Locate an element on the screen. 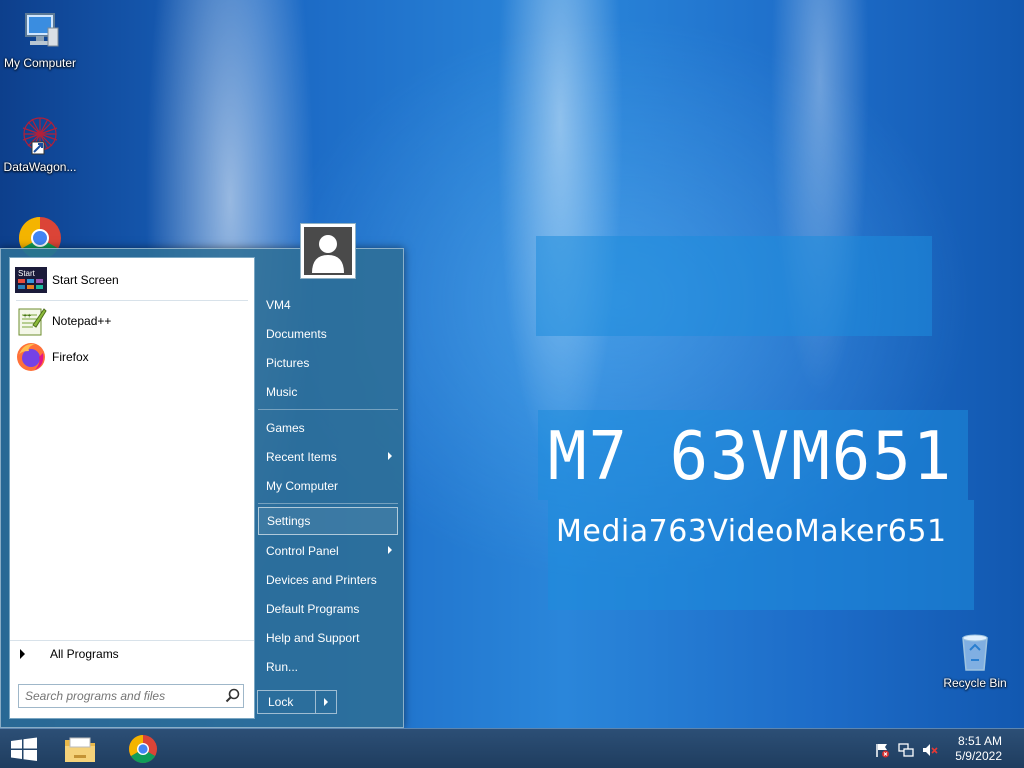 This screenshot has width=1024, height=768. desktop-icon-recycle-bin: Recycle Bin is located at coordinates (975, 660).